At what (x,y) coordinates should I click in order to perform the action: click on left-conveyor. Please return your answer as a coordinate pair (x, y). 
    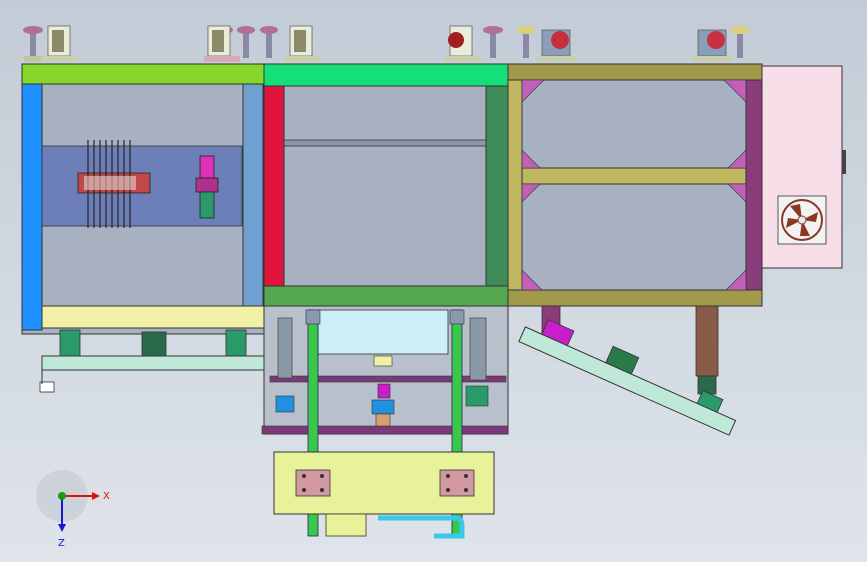
    Looking at the image, I should click on (152, 361).